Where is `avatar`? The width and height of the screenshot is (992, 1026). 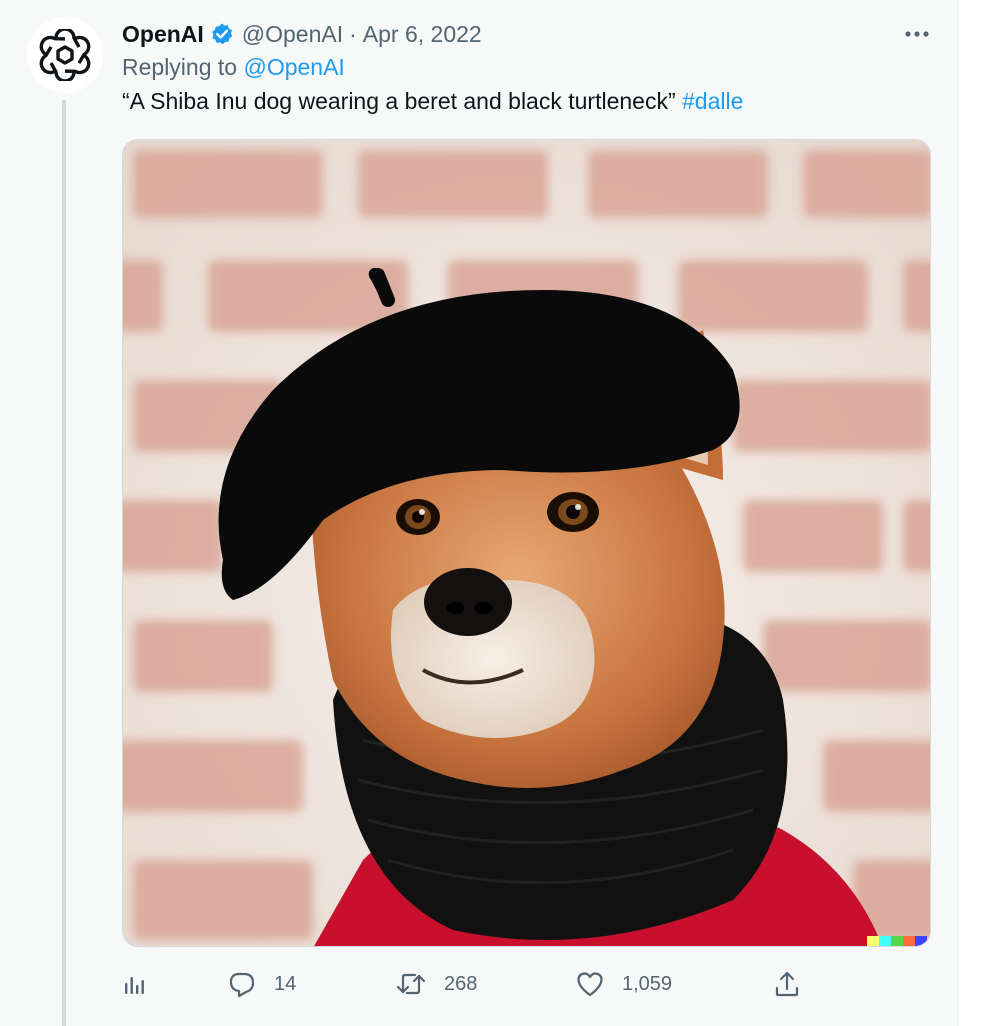
avatar is located at coordinates (65, 55).